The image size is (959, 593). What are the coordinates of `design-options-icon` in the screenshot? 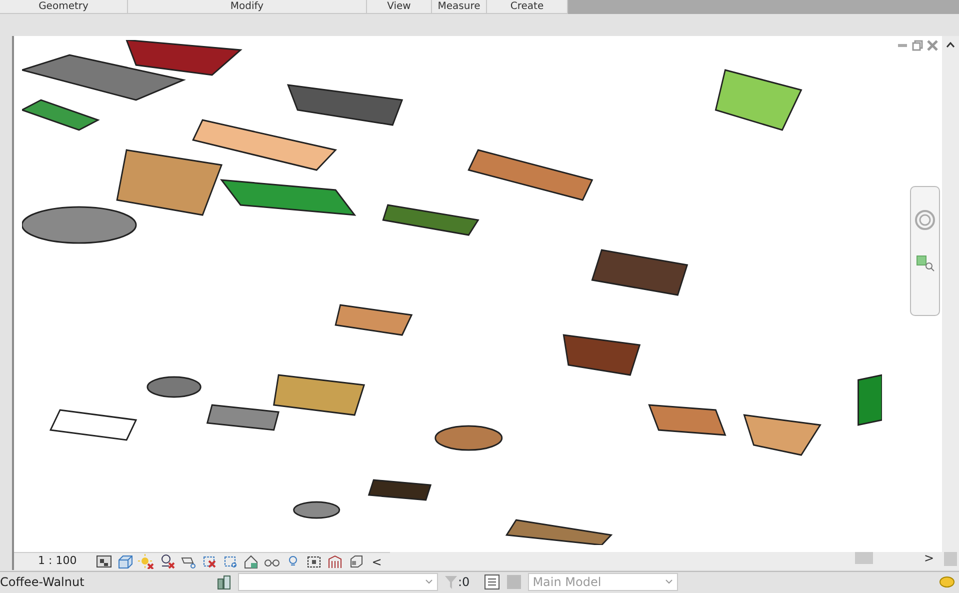 It's located at (492, 582).